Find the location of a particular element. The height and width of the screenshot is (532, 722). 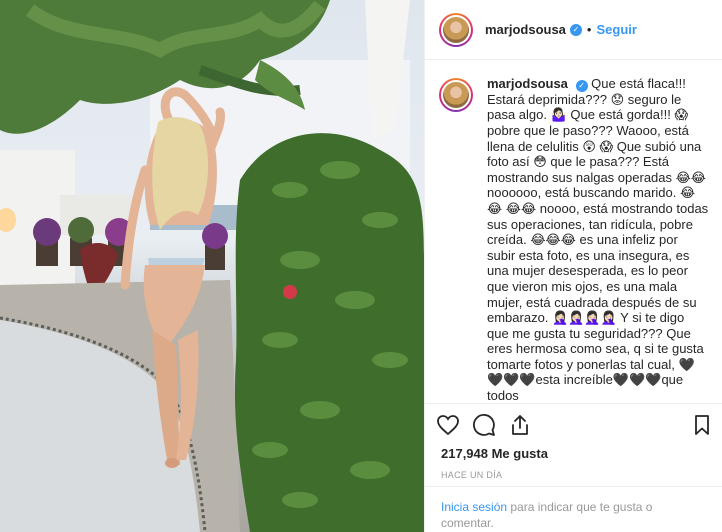

avatar is located at coordinates (456, 29).